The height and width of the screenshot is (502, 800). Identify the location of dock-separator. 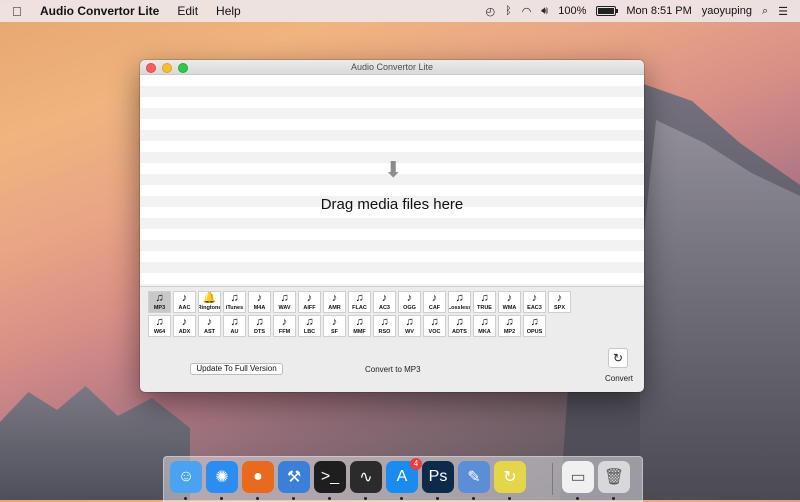
(552, 479).